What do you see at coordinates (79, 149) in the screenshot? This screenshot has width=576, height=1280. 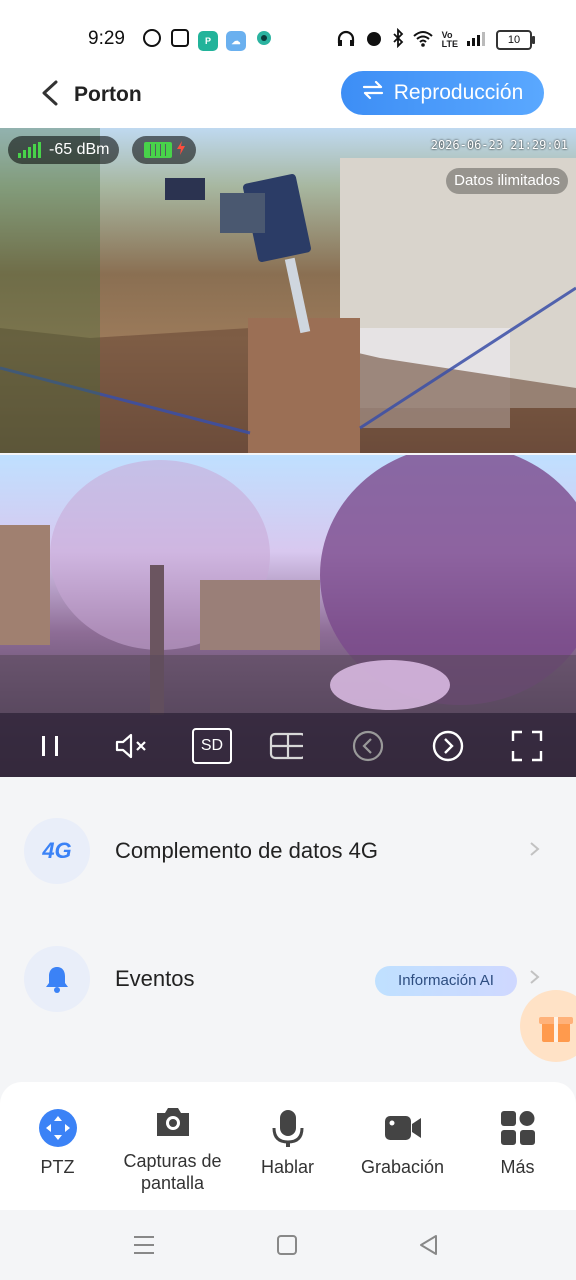 I see `signal-strength-value: -65 dBm` at bounding box center [79, 149].